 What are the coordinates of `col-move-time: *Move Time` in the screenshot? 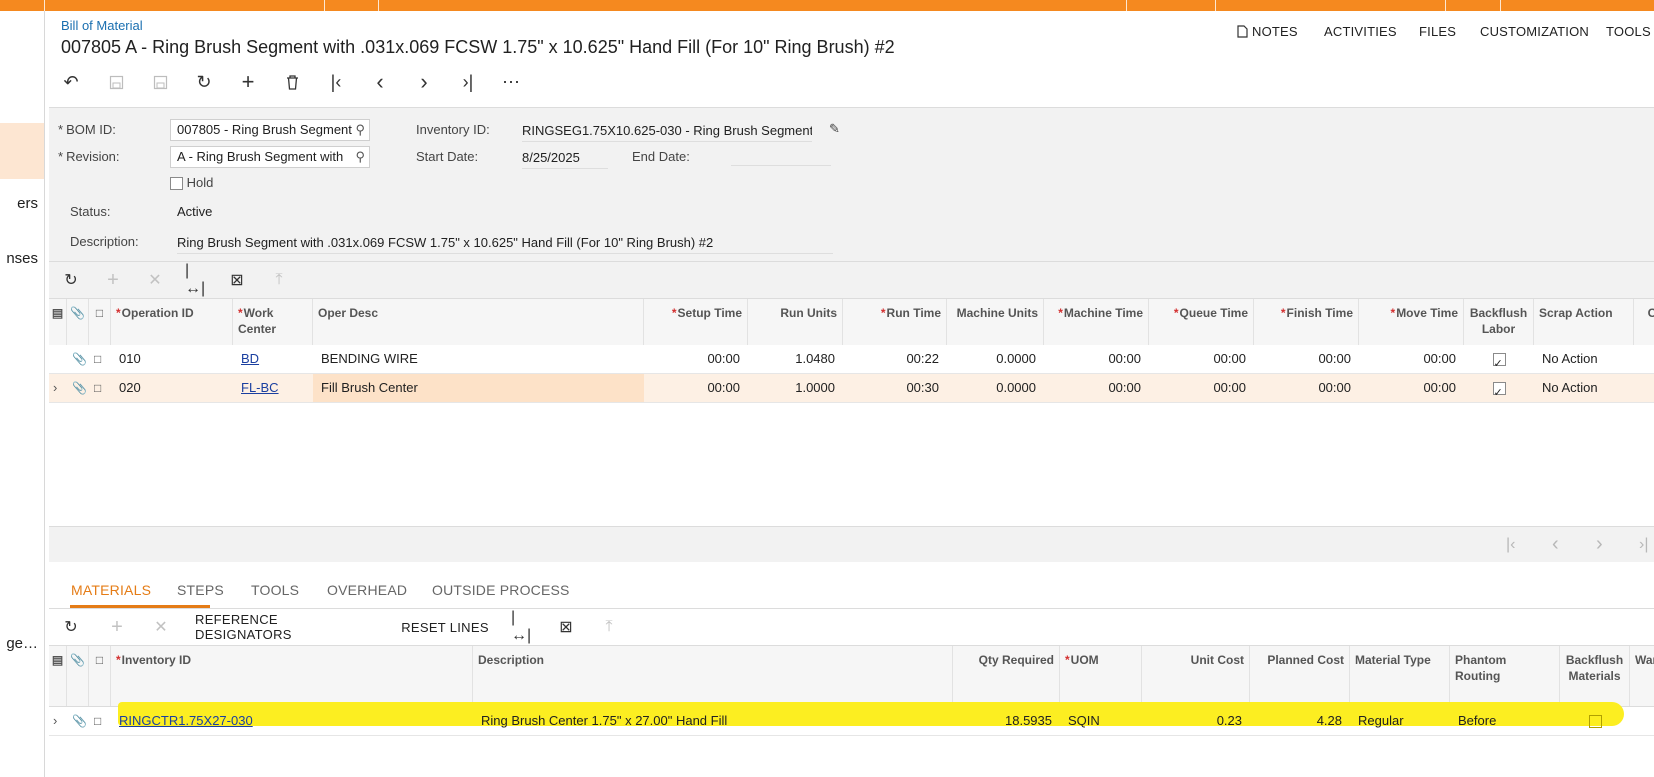 It's located at (1411, 322).